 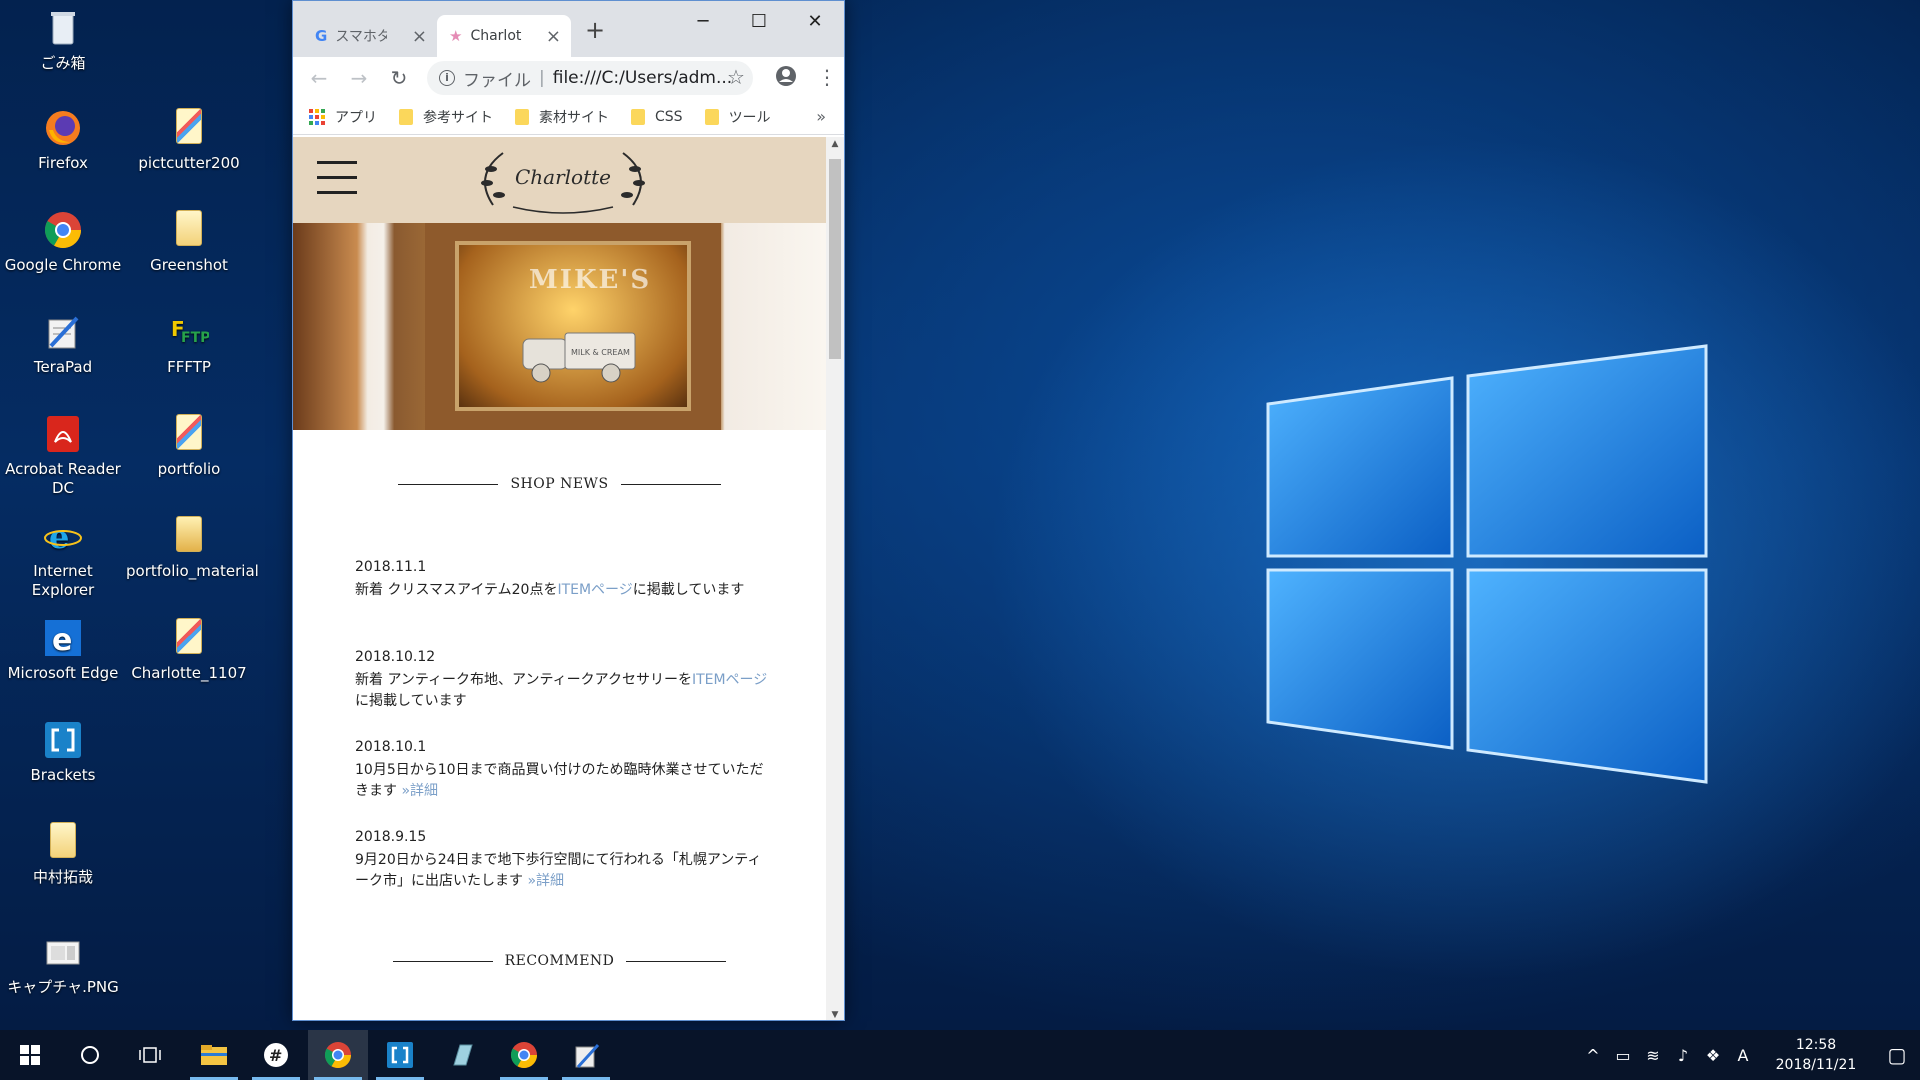 What do you see at coordinates (63, 344) in the screenshot?
I see `desktop-icon-terapad: TeraPad` at bounding box center [63, 344].